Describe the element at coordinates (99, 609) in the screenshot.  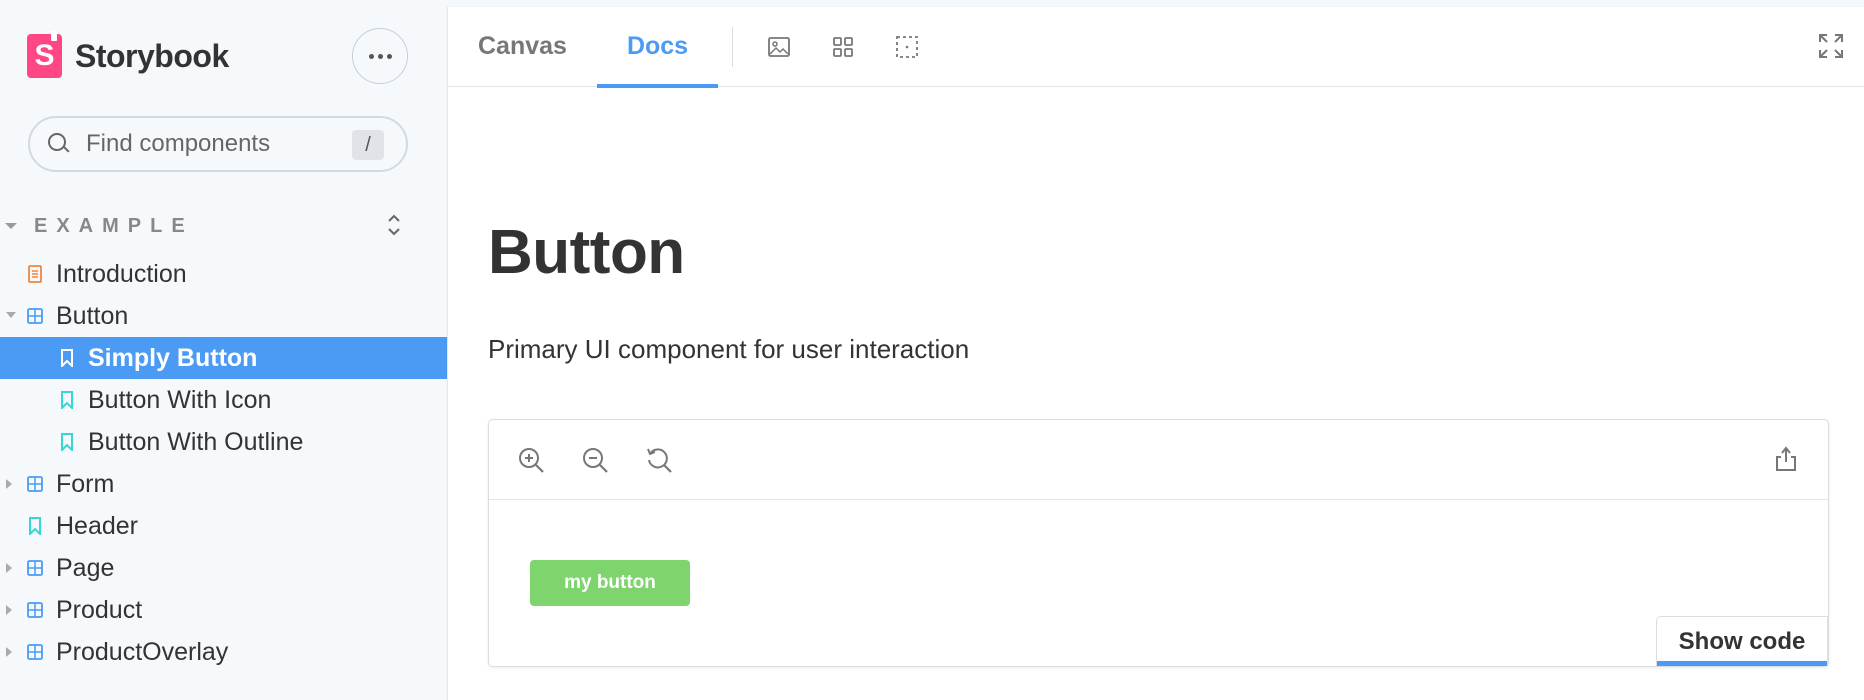
I see `sidebar-item-label: Product` at that location.